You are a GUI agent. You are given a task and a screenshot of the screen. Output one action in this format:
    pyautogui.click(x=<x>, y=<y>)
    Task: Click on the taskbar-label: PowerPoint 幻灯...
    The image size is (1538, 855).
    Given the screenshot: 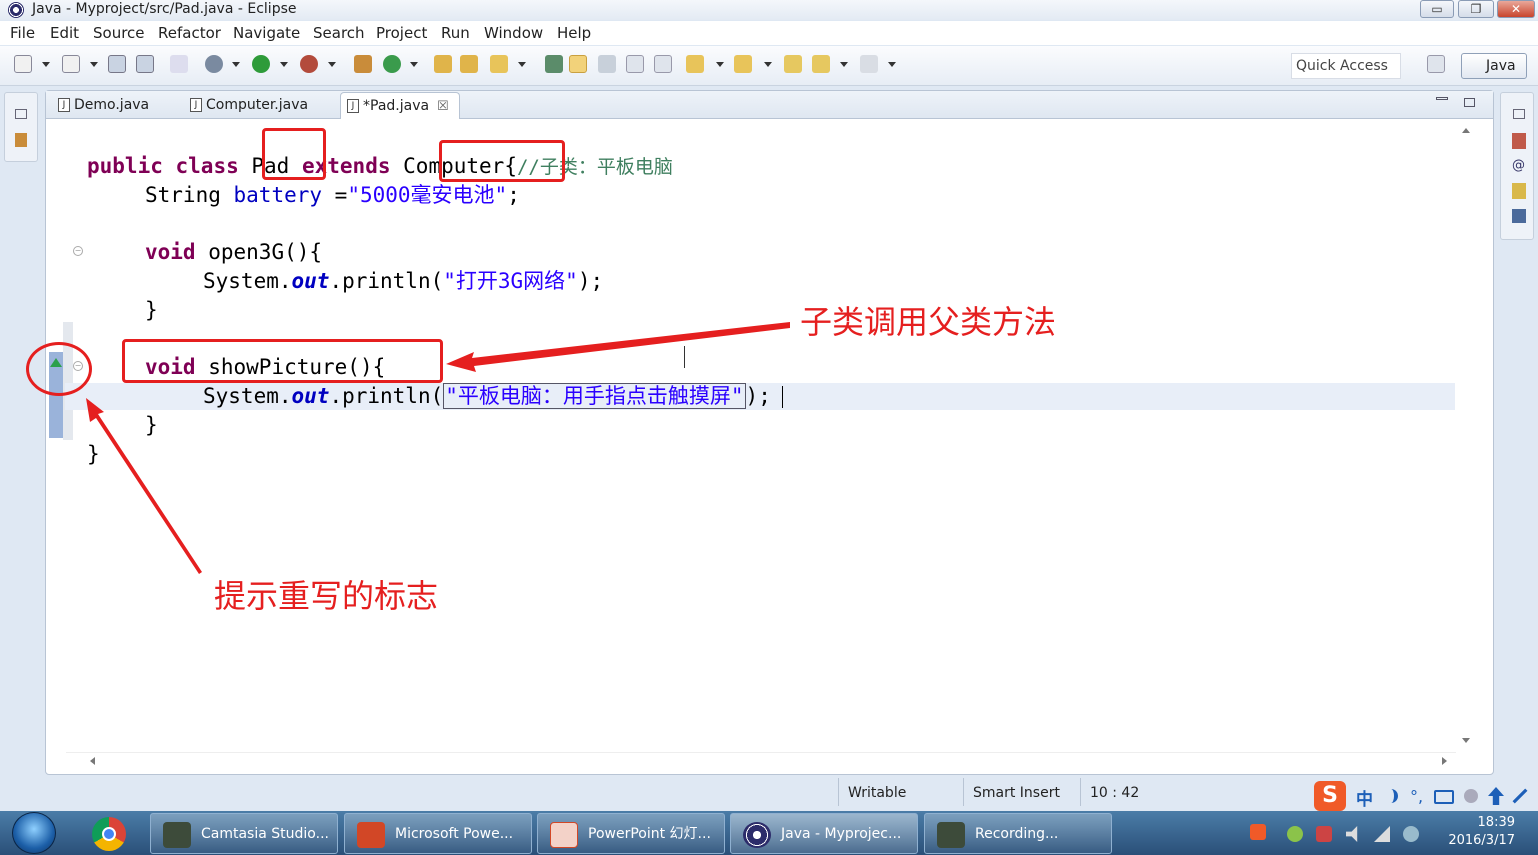 What is the action you would take?
    pyautogui.click(x=649, y=834)
    